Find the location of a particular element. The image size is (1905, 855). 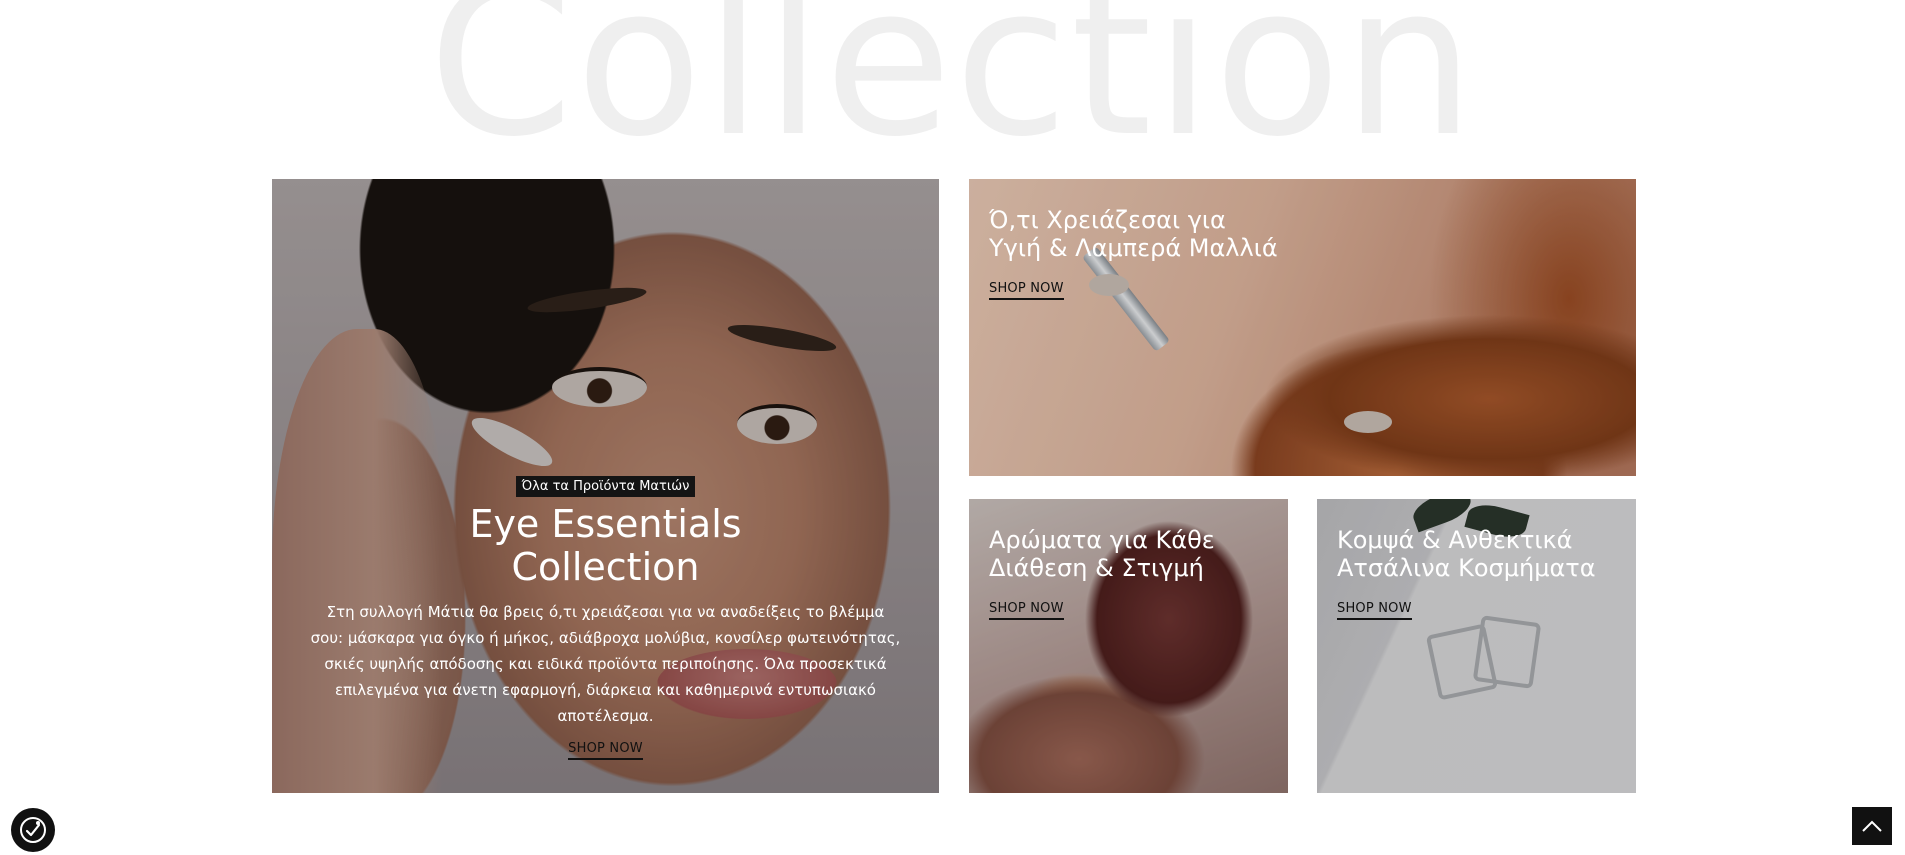

heading-line: Ατσάλινα Κοσμήματα is located at coordinates (1466, 568).